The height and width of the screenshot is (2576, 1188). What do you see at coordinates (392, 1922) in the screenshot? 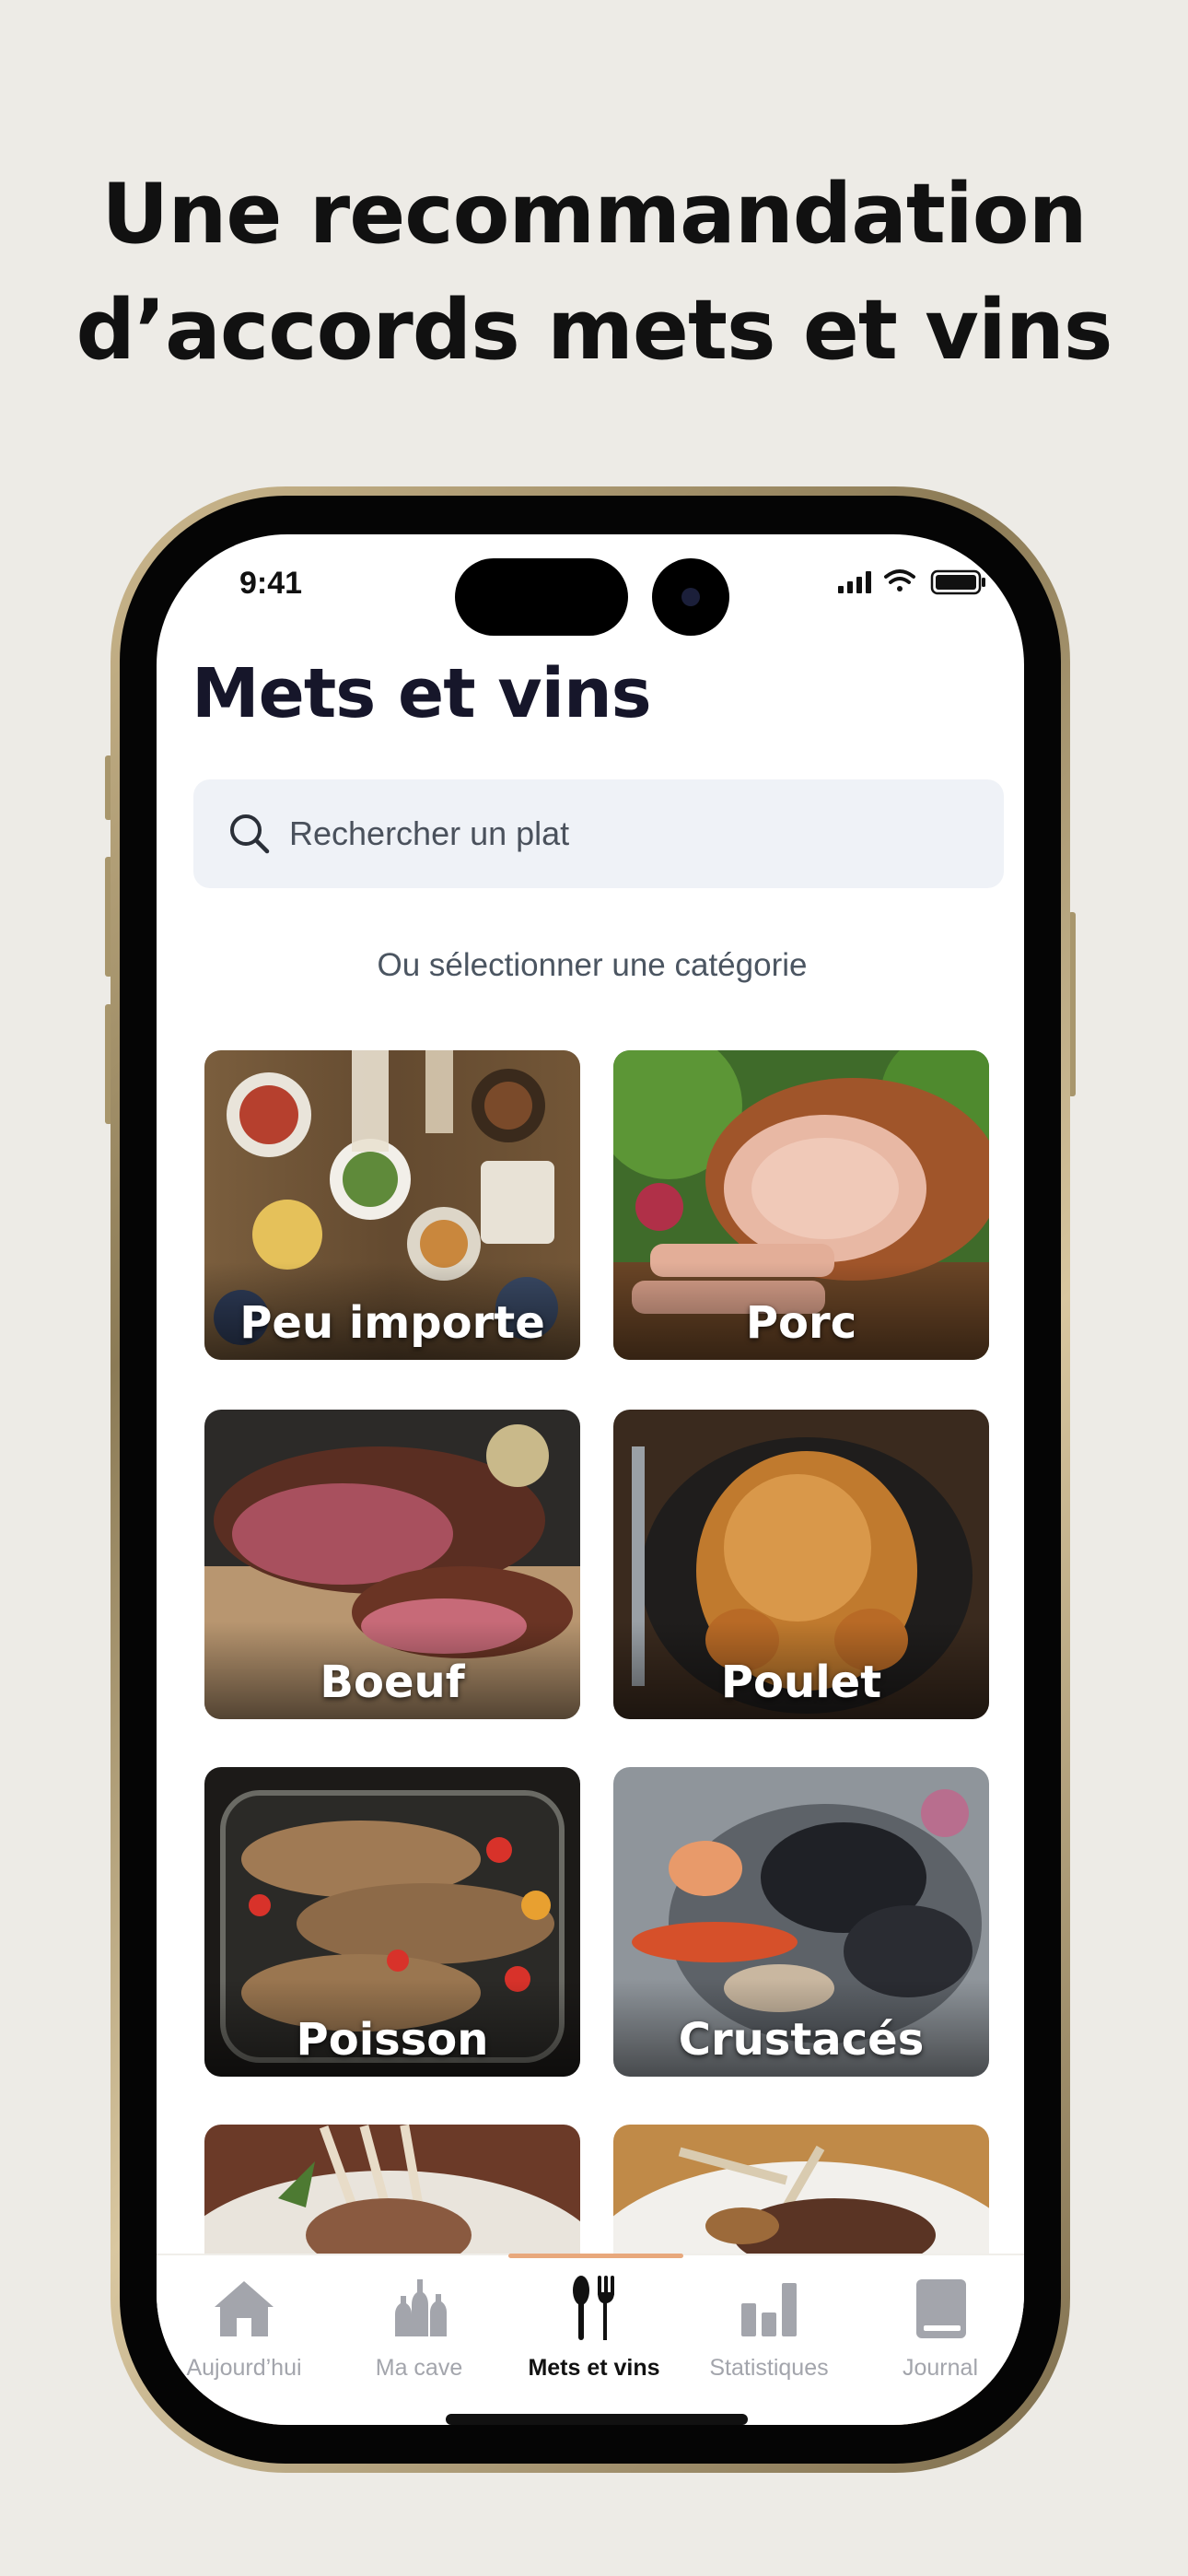
I see `category-card-poisson: Poisson` at bounding box center [392, 1922].